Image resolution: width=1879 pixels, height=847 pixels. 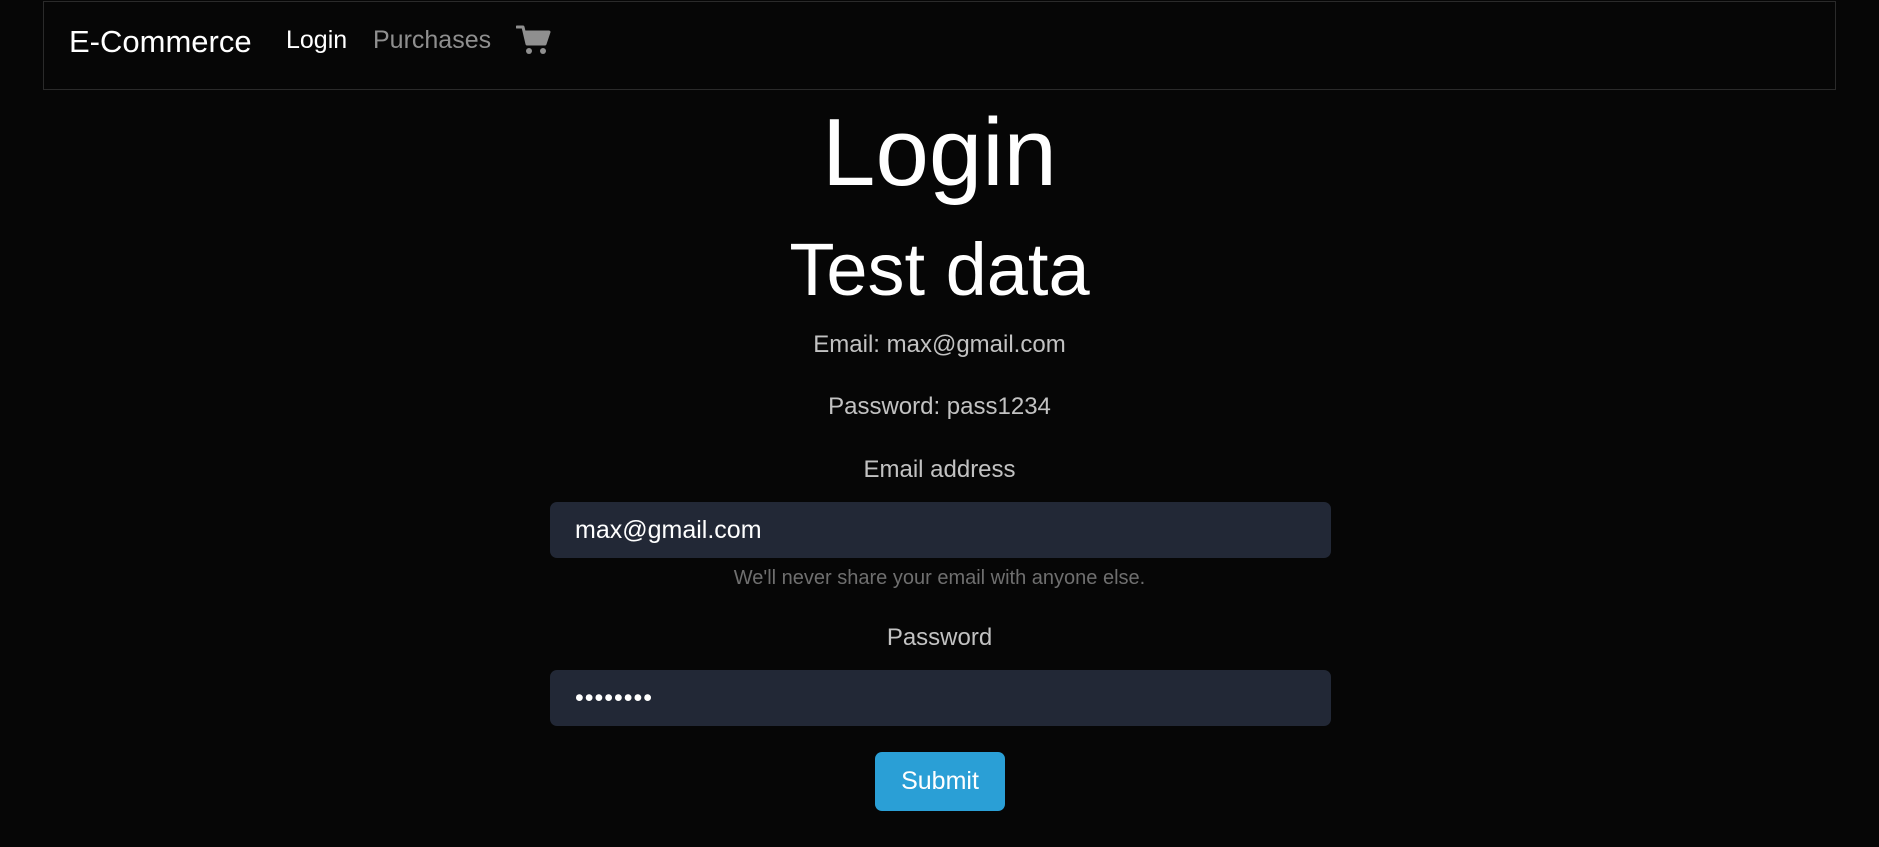 What do you see at coordinates (939, 344) in the screenshot?
I see `test-email-text: Email: max@gmail.com` at bounding box center [939, 344].